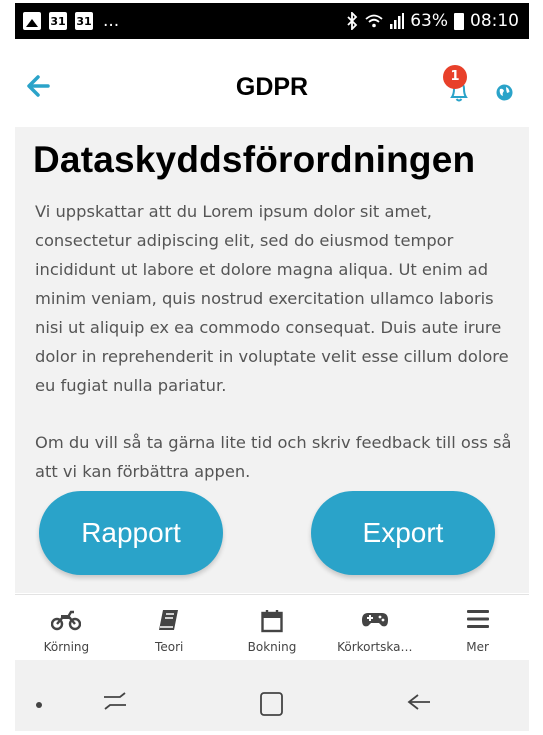 The image size is (543, 735). What do you see at coordinates (66, 647) in the screenshot?
I see `tab-label: Körning` at bounding box center [66, 647].